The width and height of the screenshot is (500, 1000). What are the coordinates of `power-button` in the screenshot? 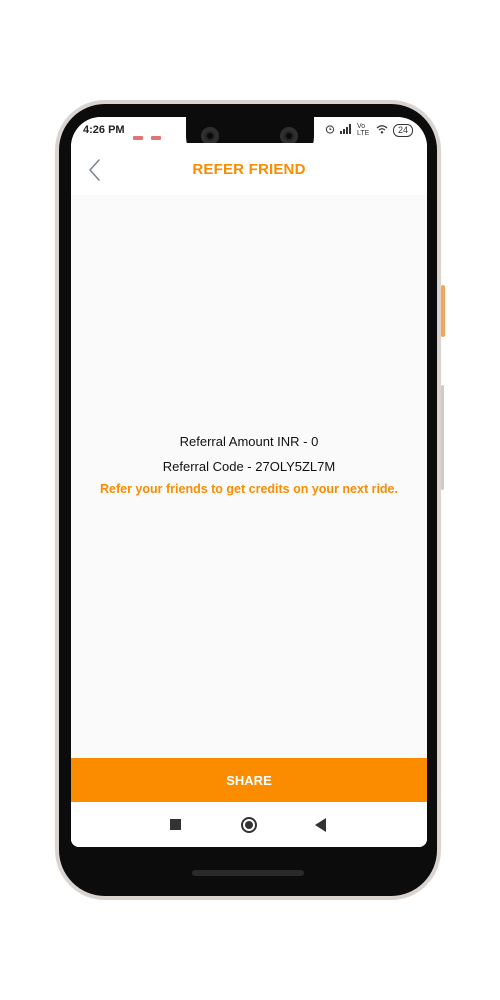 It's located at (443, 311).